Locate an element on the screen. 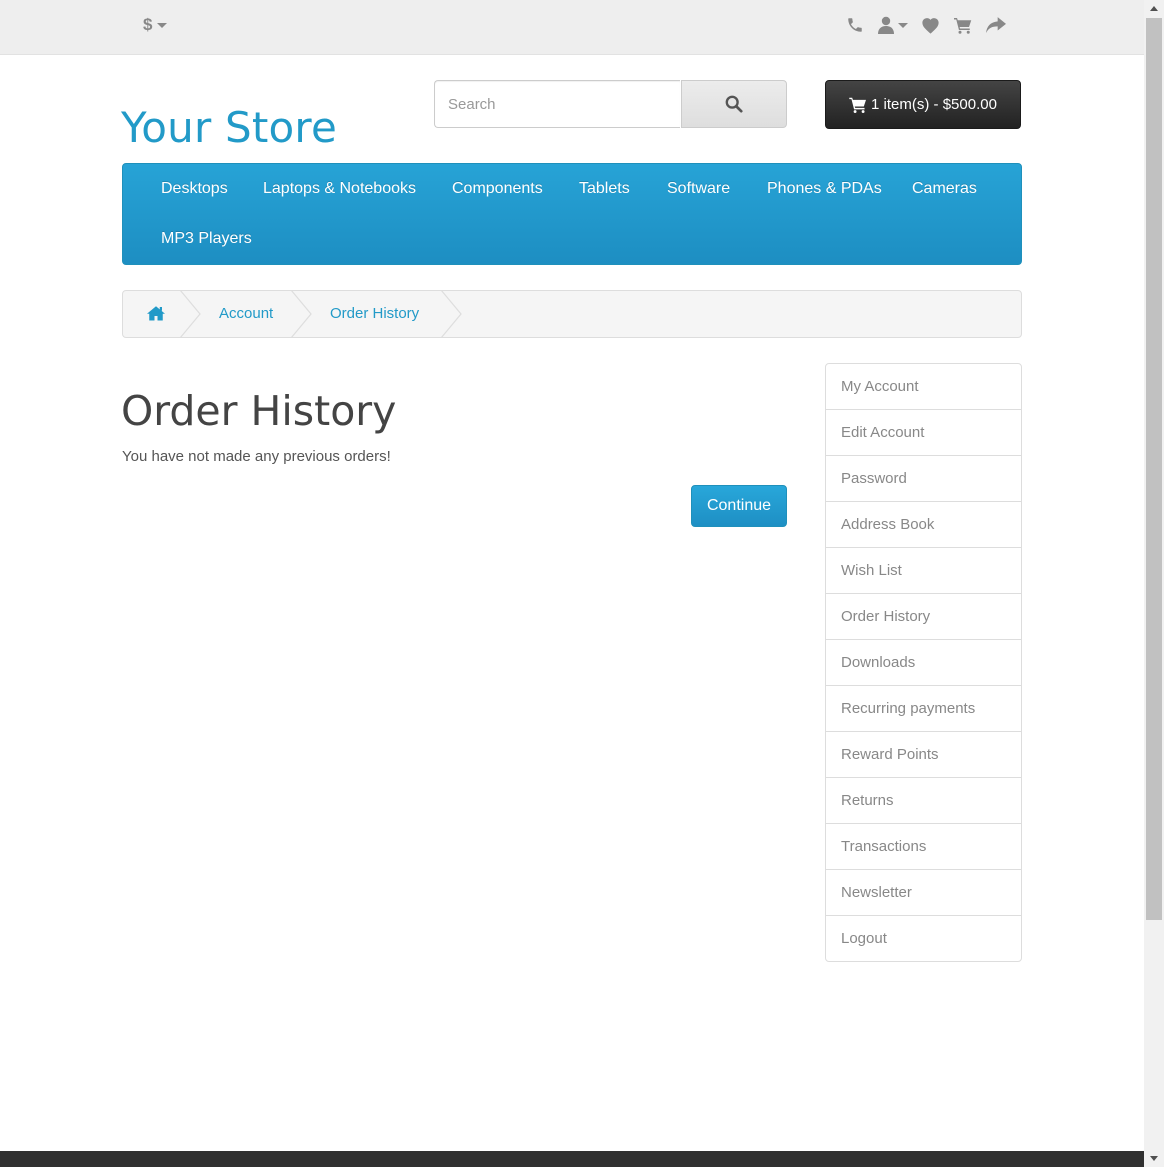 Image resolution: width=1164 pixels, height=1167 pixels. top-links is located at coordinates (926, 25).